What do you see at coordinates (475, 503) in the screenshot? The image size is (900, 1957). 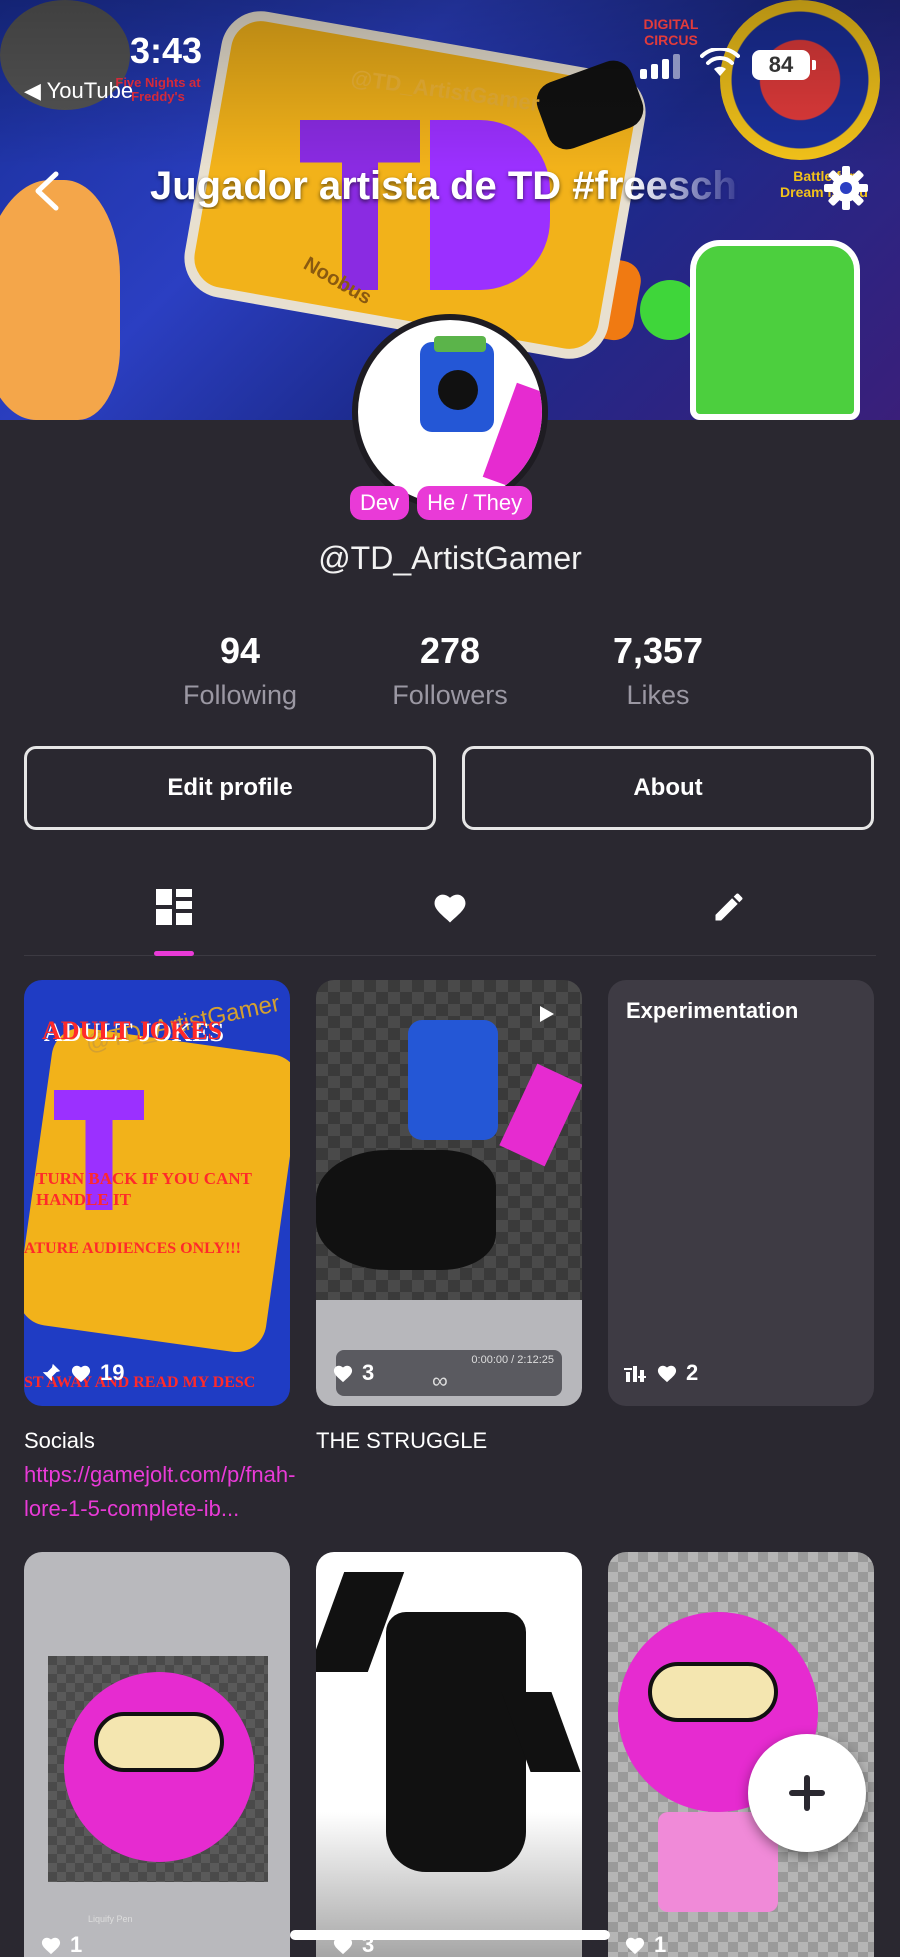 I see `tag-pronouns: He / They` at bounding box center [475, 503].